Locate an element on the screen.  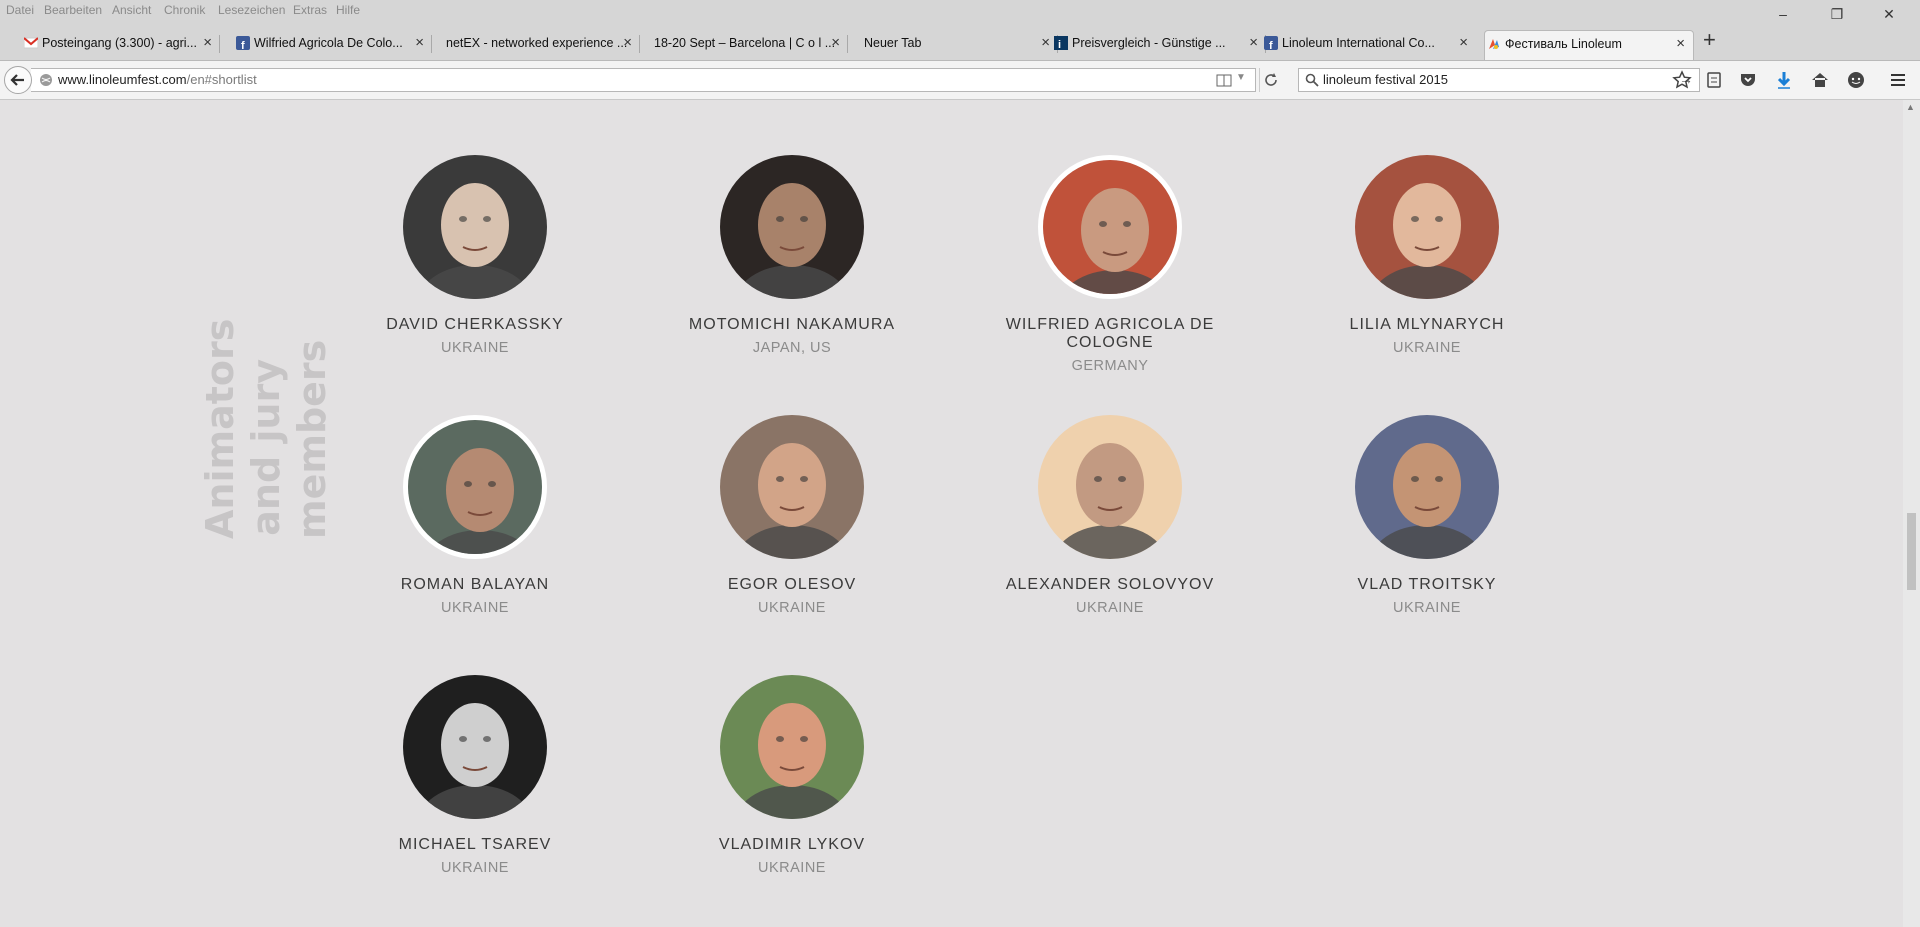
tab-gmail: Posteingang (3.300) - agri... × is located at coordinates (121, 45).